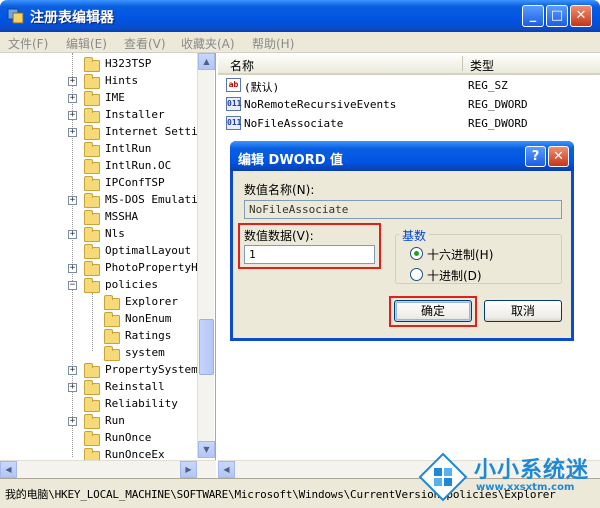  Describe the element at coordinates (98, 319) in the screenshot. I see `tree-item: NonEnum` at that location.